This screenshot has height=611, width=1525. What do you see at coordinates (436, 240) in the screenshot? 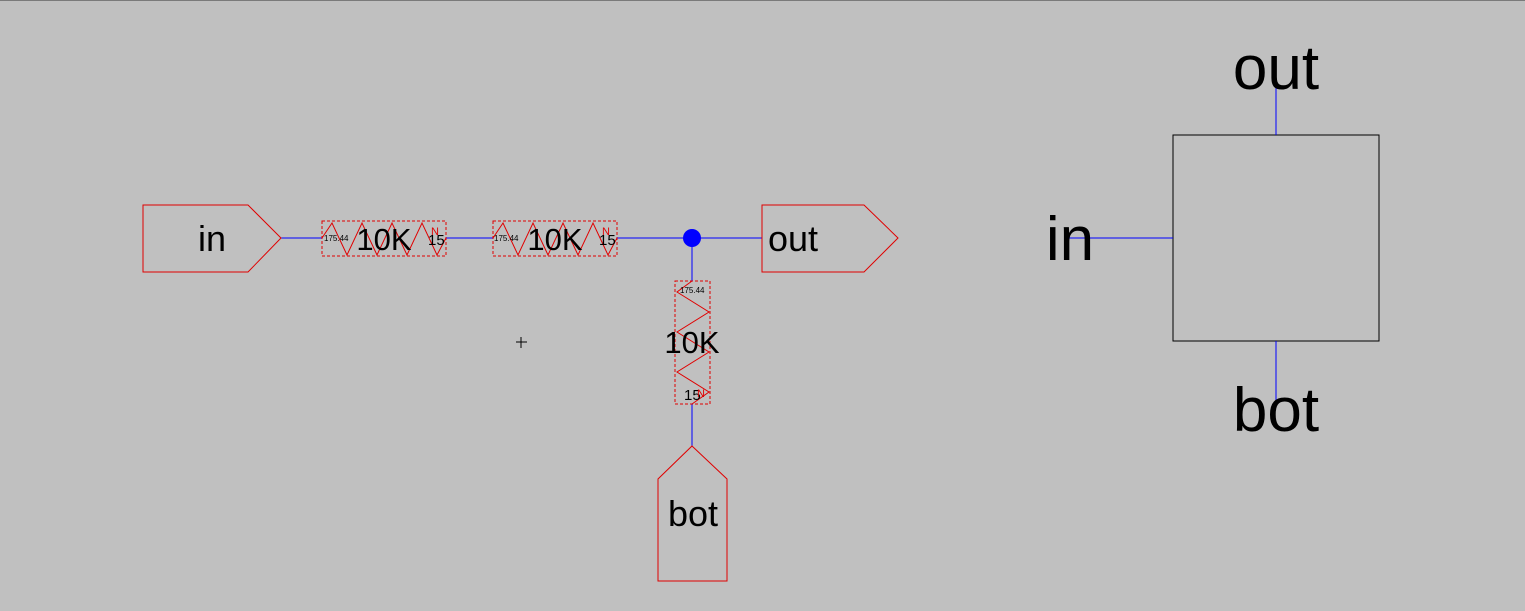
I see `resistor-r1-param-b: 15` at bounding box center [436, 240].